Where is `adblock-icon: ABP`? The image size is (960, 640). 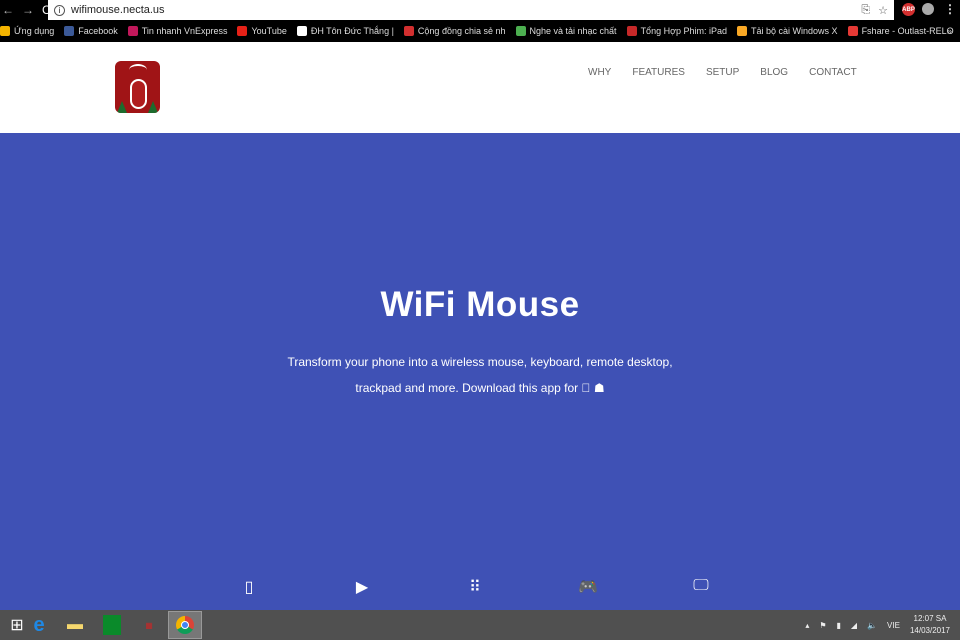
adblock-icon: ABP is located at coordinates (908, 9).